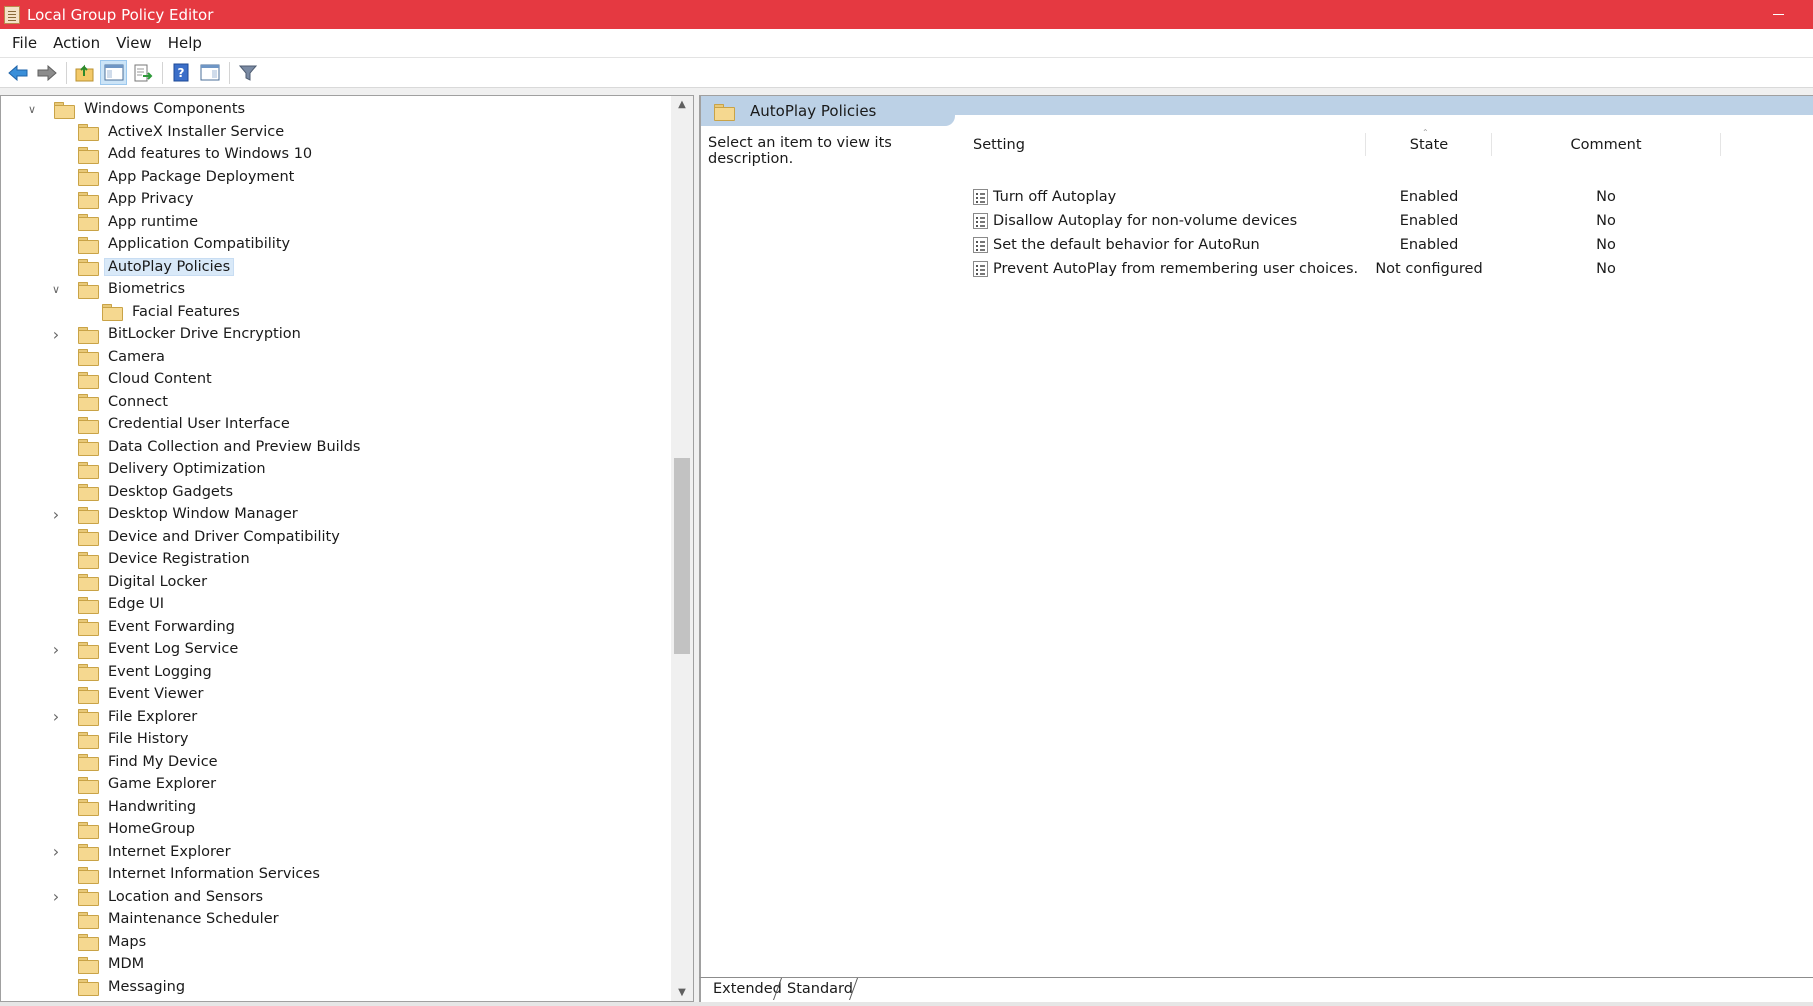 The height and width of the screenshot is (1006, 1813). What do you see at coordinates (113, 72) in the screenshot?
I see `show-hide-console-tree-button` at bounding box center [113, 72].